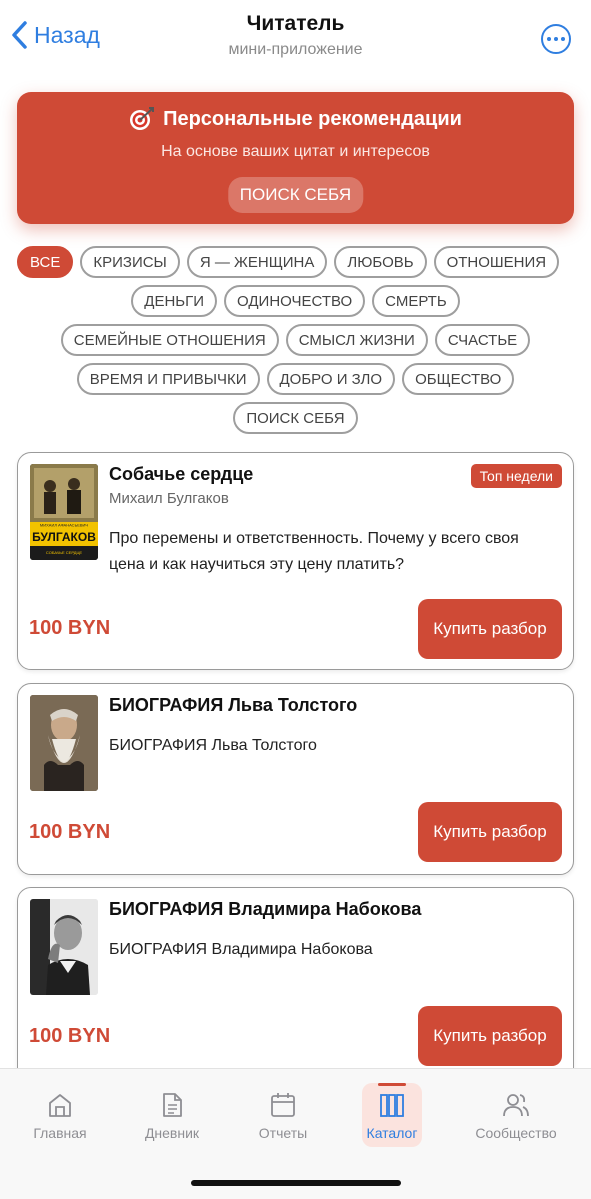 The height and width of the screenshot is (1199, 591). I want to click on tag-society: ОБЩЕСТВО, so click(458, 379).